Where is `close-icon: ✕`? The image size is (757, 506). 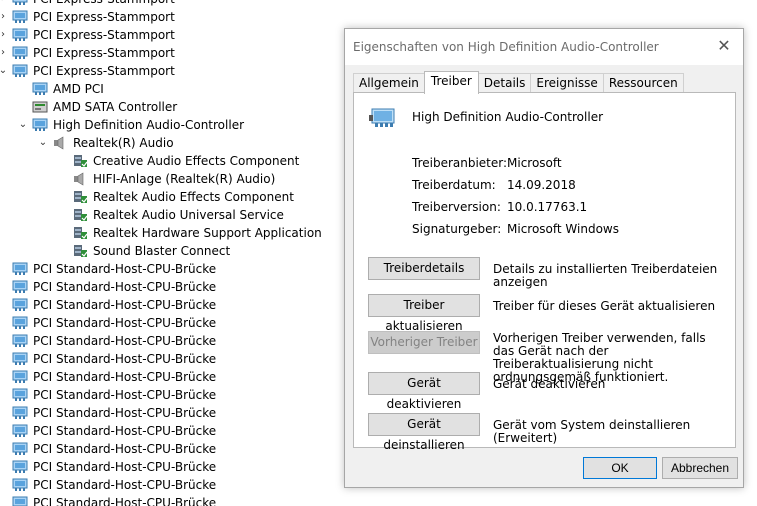
close-icon: ✕ is located at coordinates (724, 47).